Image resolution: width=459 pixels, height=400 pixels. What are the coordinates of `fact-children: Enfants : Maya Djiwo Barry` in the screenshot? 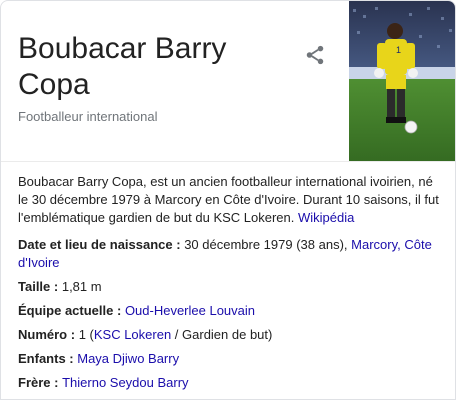 It's located at (232, 359).